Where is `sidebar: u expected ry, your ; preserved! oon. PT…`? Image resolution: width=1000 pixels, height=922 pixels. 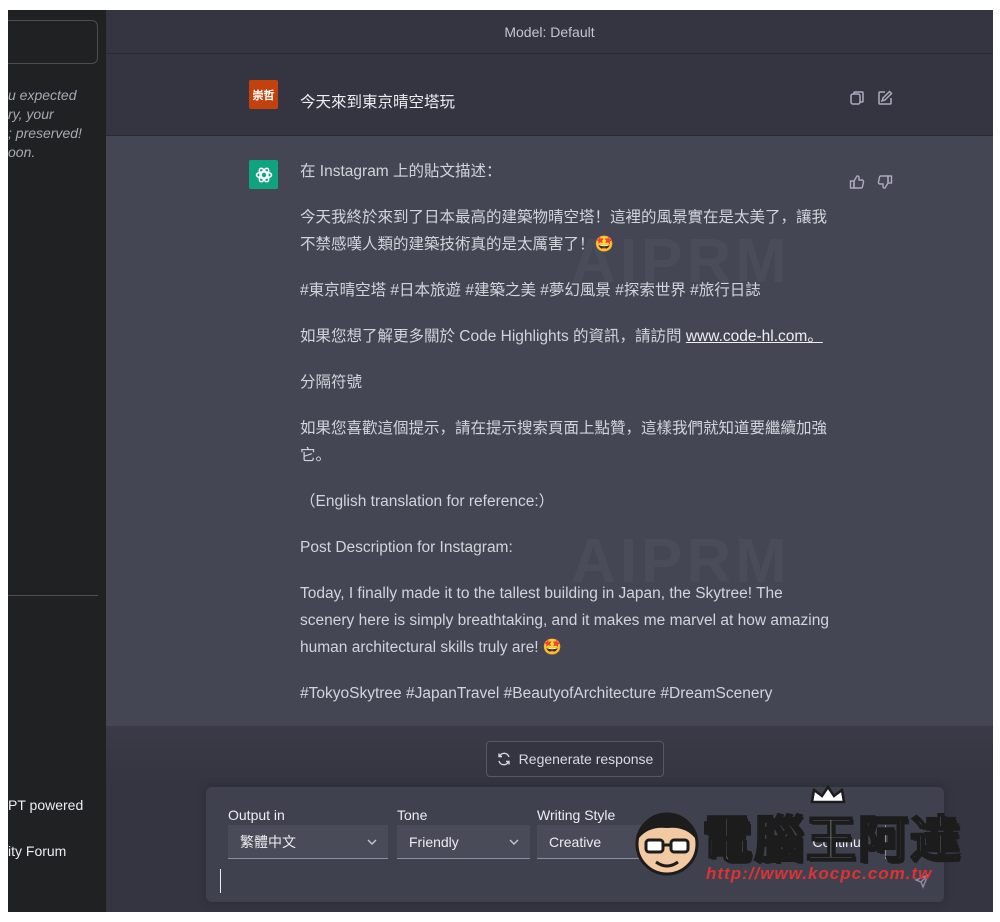
sidebar: u expected ry, your ; preserved! oon. PT… is located at coordinates (57, 461).